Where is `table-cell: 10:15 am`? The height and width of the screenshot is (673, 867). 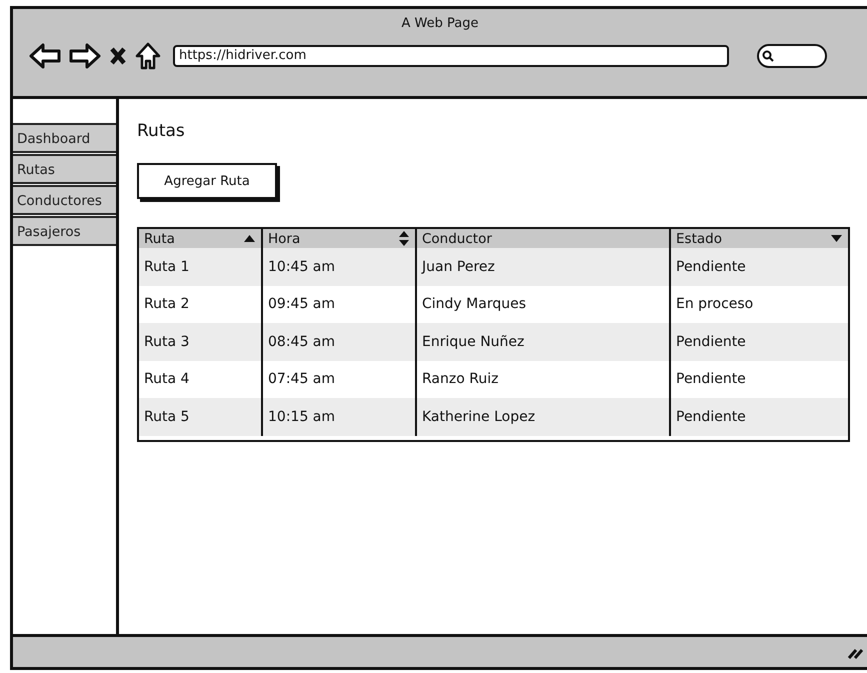 table-cell: 10:15 am is located at coordinates (338, 417).